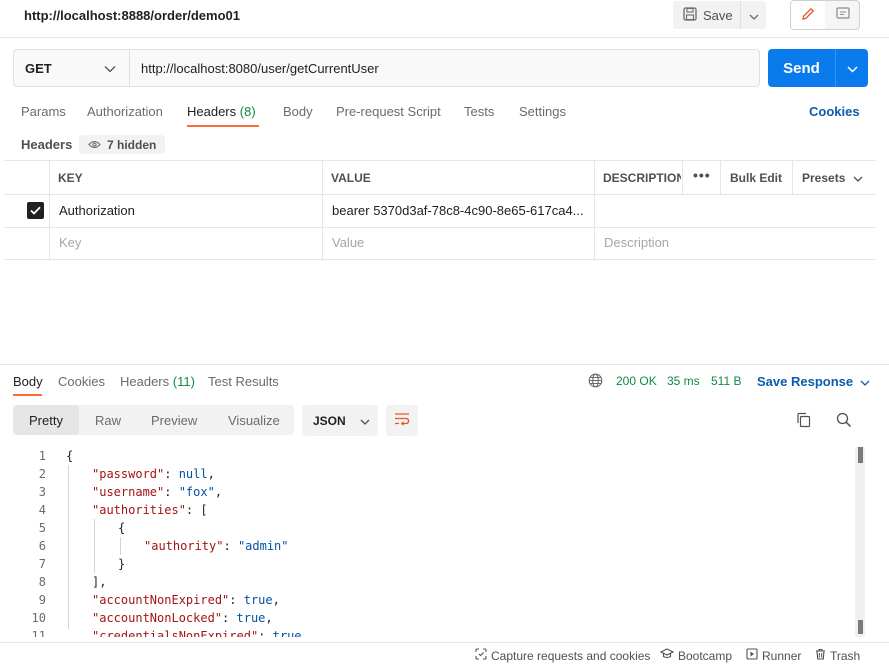 The width and height of the screenshot is (889, 668). I want to click on code-line: "accountNonLocked": true,, so click(182, 618).